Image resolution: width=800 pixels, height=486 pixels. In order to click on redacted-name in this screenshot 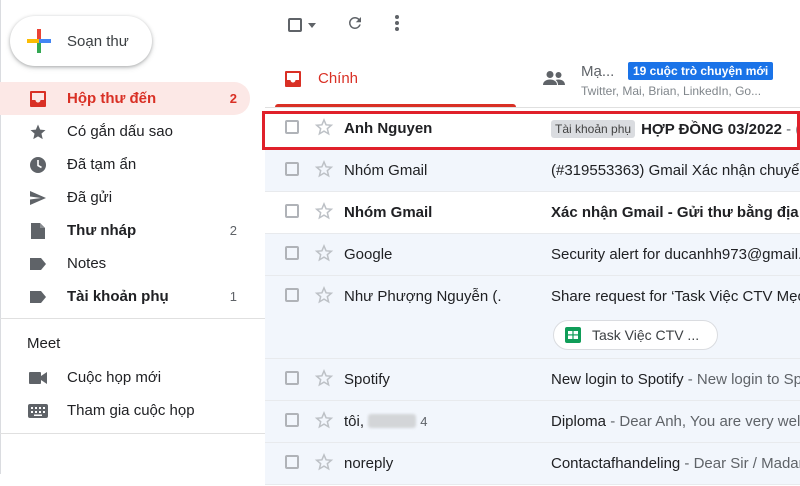, I will do `click(392, 421)`.